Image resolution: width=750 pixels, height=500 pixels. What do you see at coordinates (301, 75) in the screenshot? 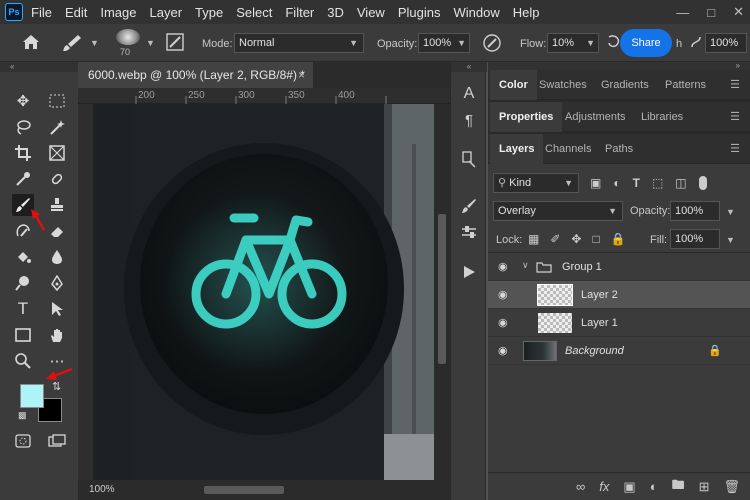
I see `close-icon: ×` at bounding box center [301, 75].